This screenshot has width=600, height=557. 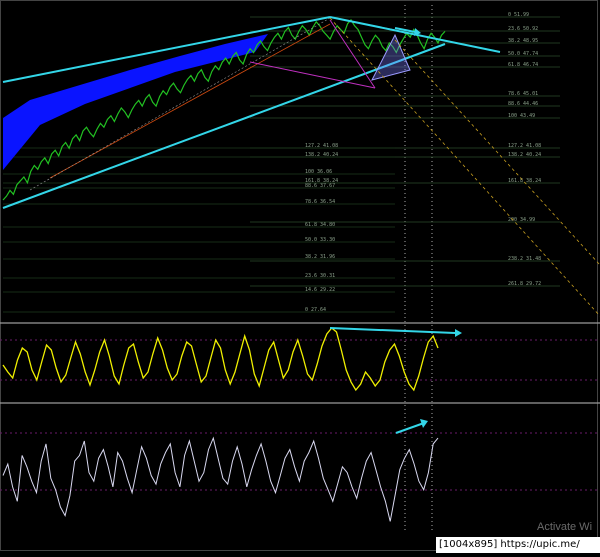 I want to click on fib-level-label: 38.2 48.95, so click(x=523, y=41).